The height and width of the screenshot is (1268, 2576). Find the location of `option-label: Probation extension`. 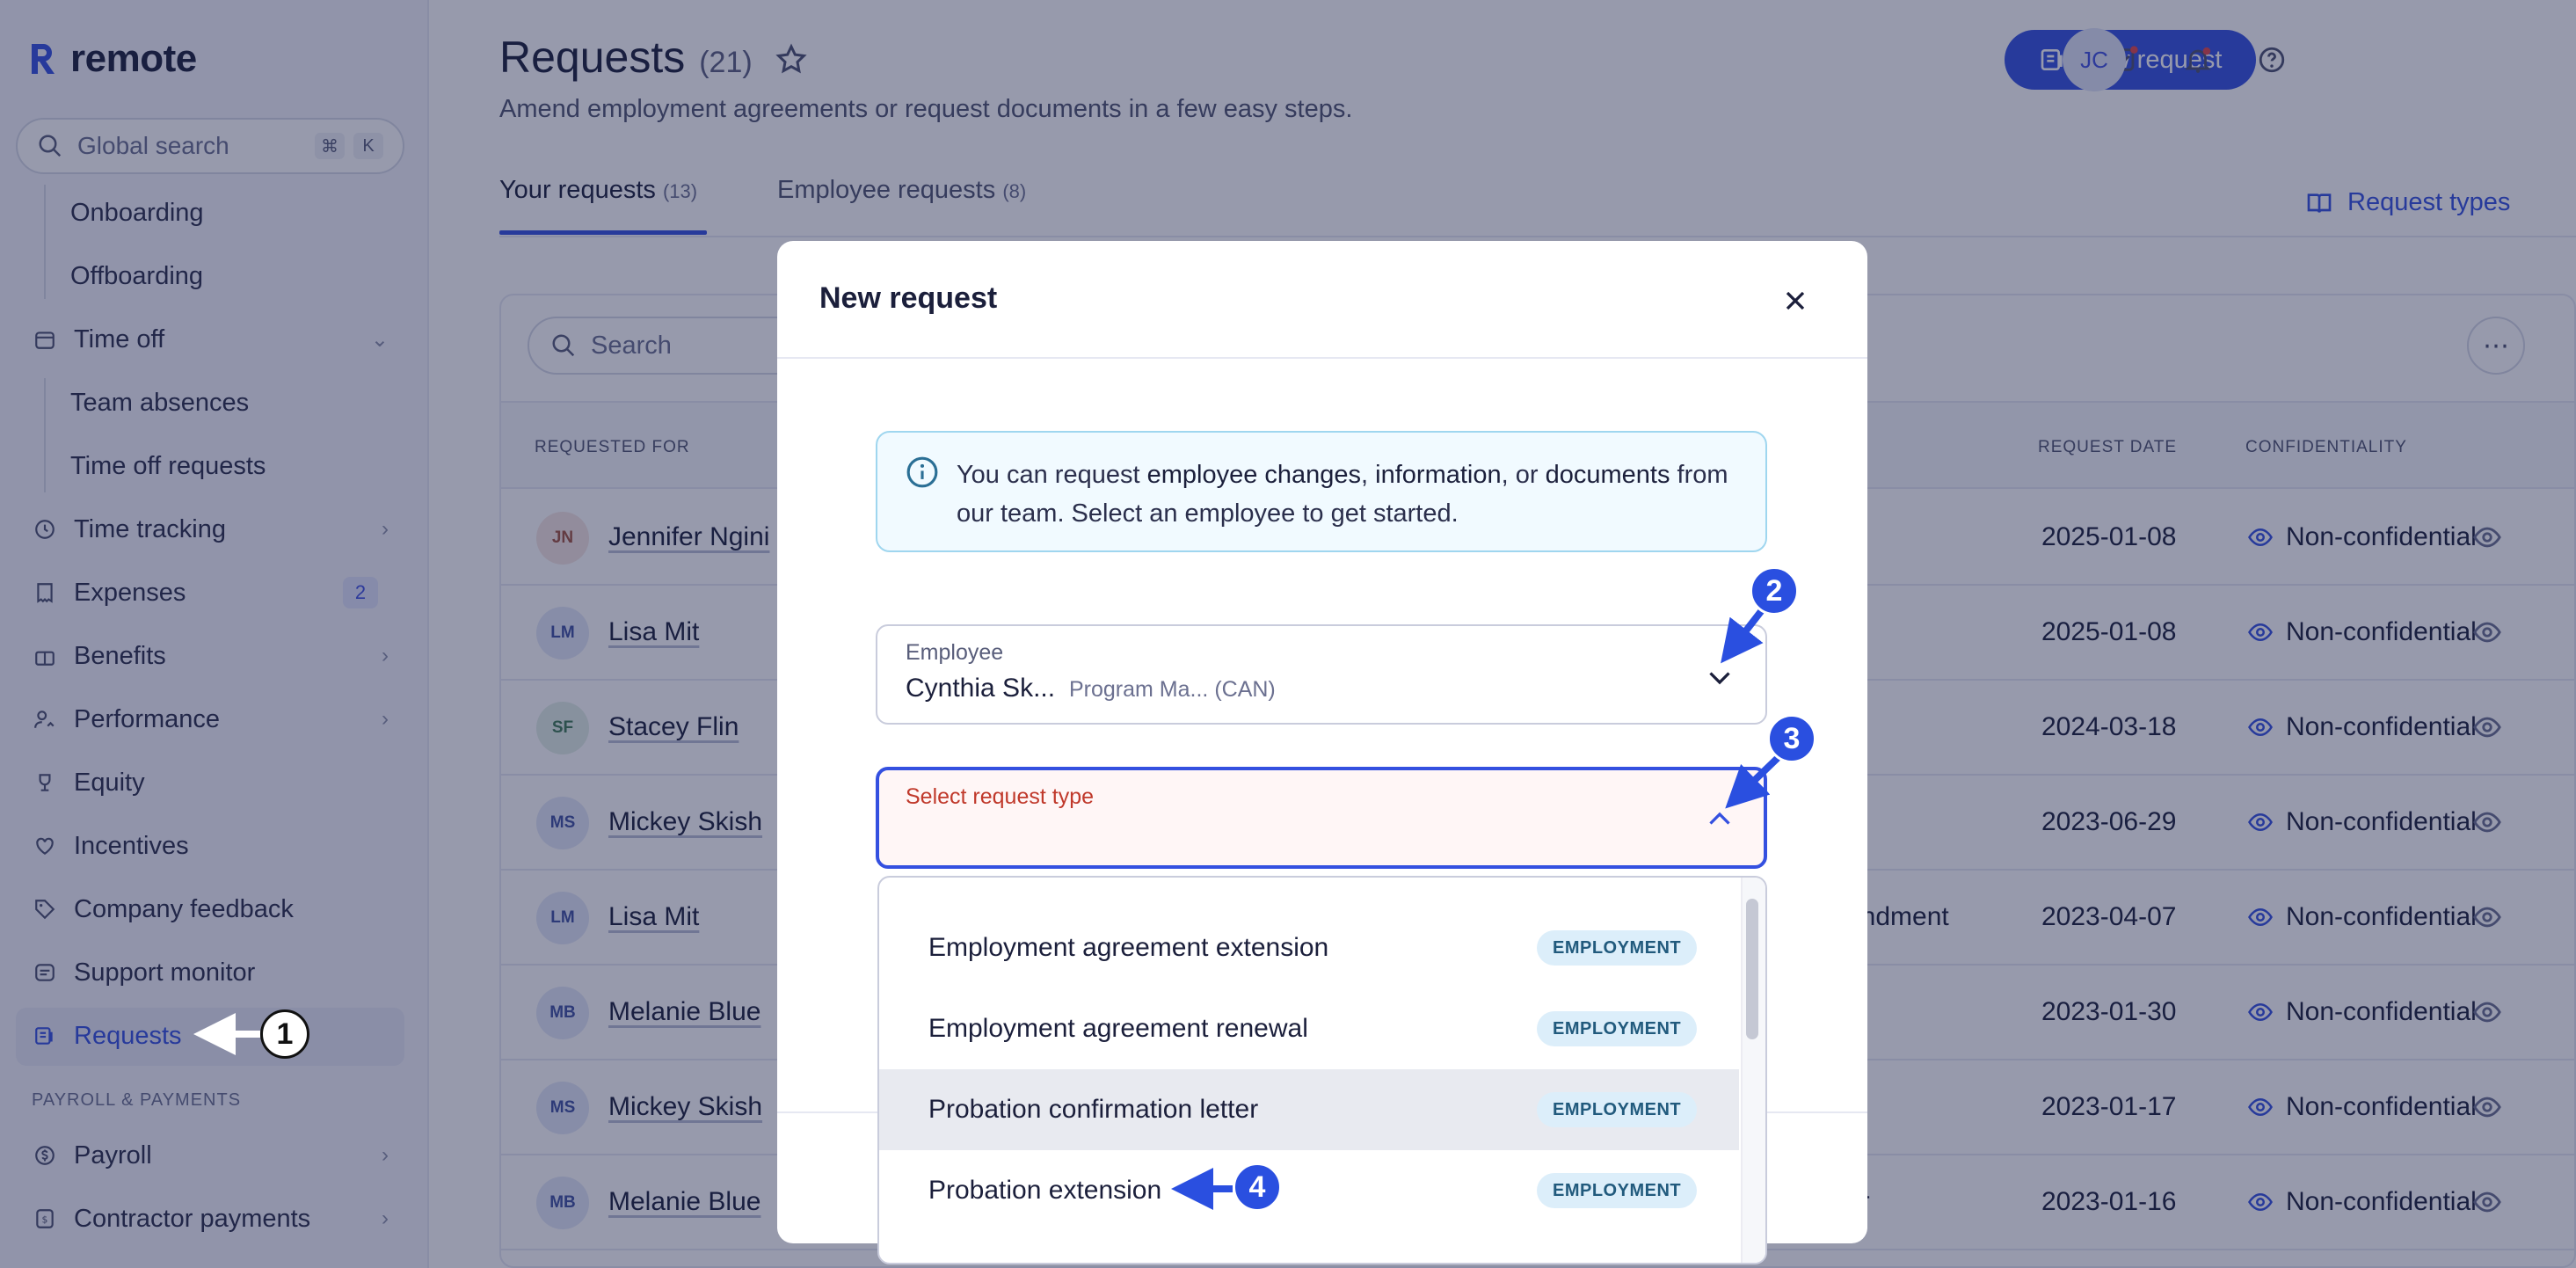

option-label: Probation extension is located at coordinates (1045, 1190).